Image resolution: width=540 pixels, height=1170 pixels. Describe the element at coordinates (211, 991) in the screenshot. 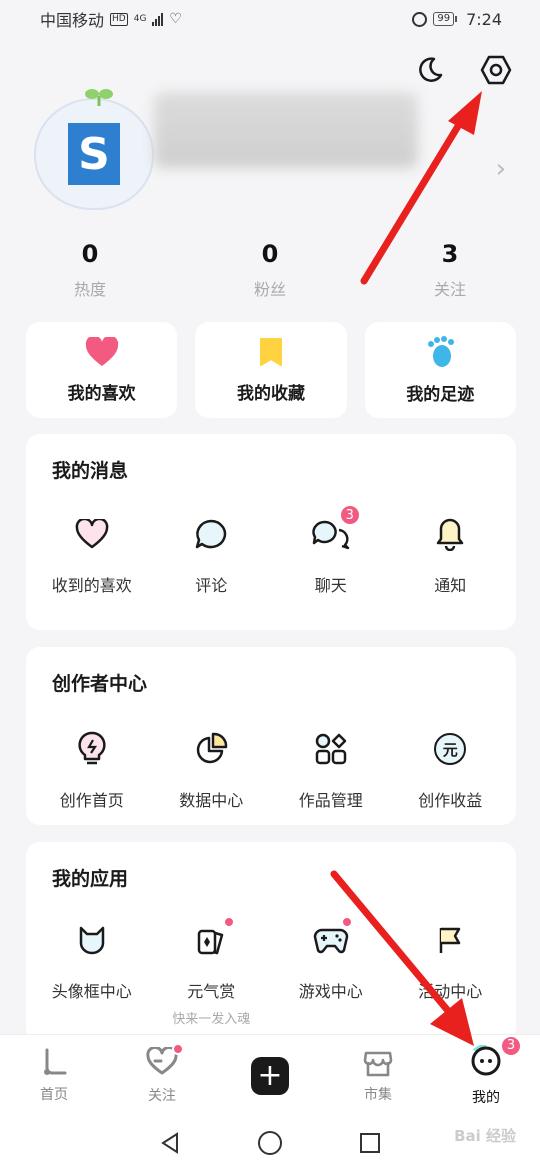

I see `item-label: 元气赏` at that location.